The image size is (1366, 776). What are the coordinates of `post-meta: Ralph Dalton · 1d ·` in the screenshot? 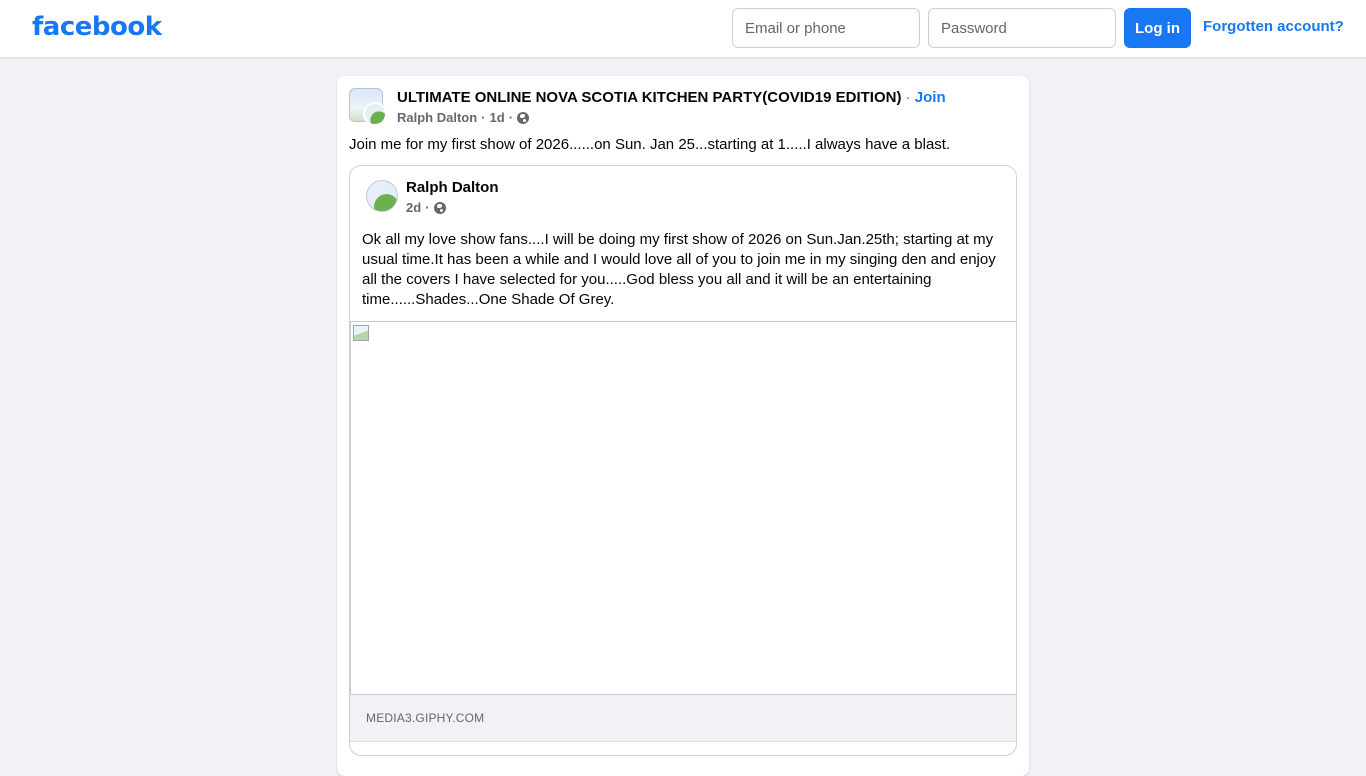 It's located at (463, 117).